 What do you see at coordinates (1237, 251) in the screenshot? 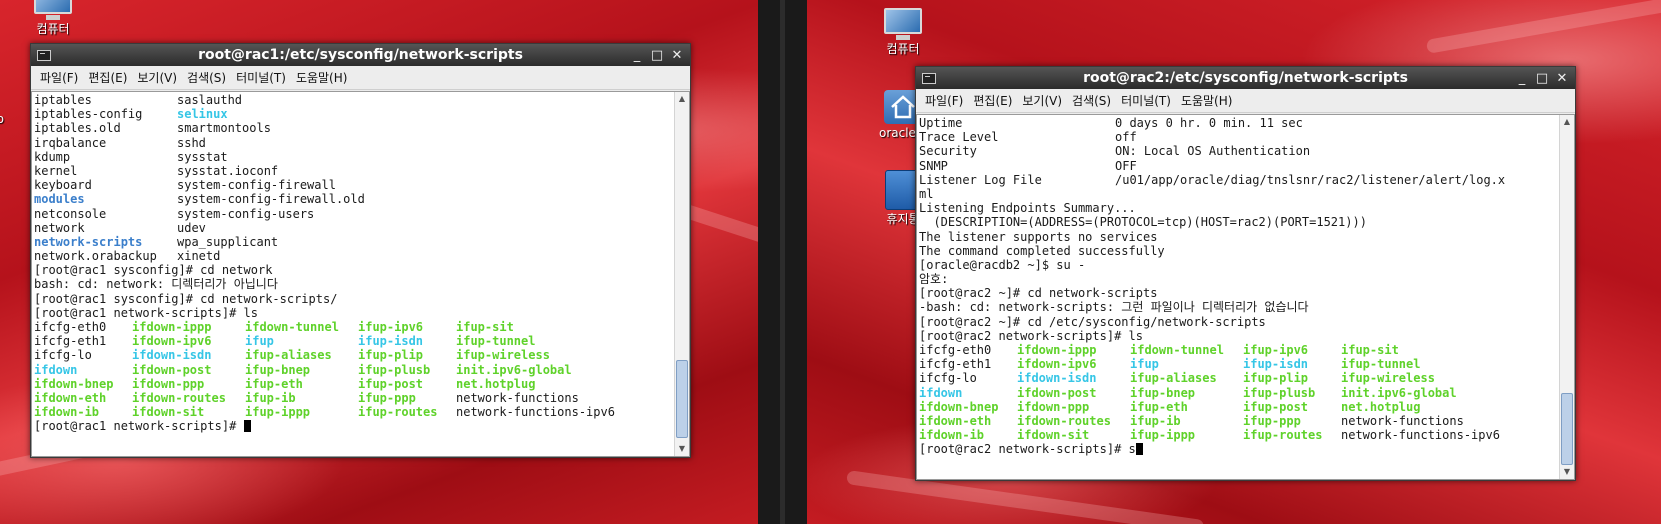
I see `terminal-line: The command completed successfully` at bounding box center [1237, 251].